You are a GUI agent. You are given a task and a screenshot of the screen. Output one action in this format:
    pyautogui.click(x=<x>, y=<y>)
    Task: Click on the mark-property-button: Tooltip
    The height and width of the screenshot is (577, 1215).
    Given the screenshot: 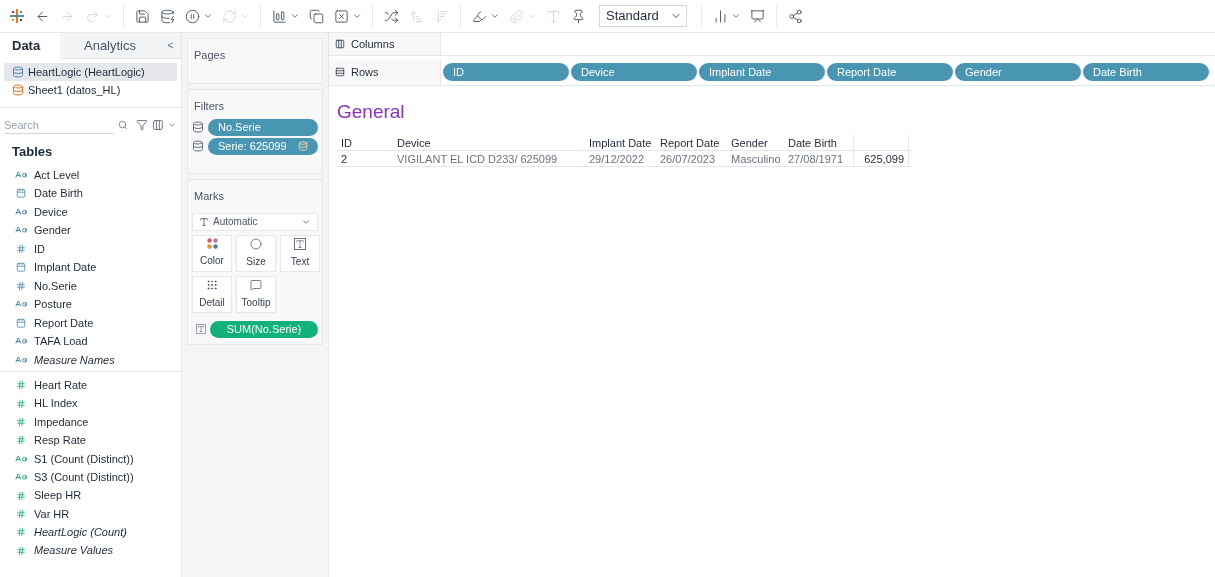 What is the action you would take?
    pyautogui.click(x=256, y=294)
    